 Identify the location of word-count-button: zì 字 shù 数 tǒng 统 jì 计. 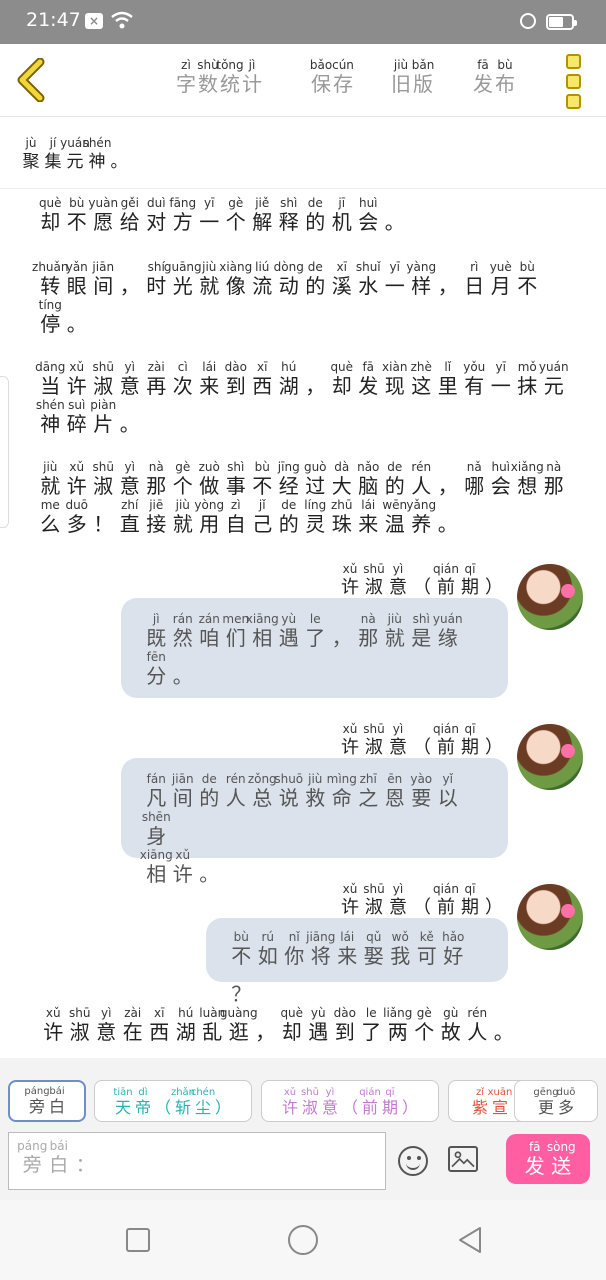
(219, 77).